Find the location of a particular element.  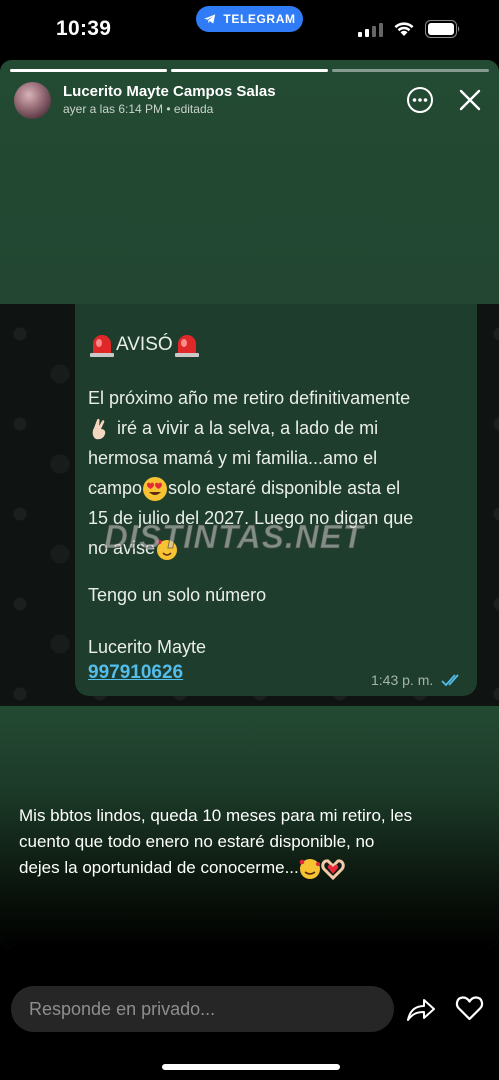

battery-icon is located at coordinates (442, 29).